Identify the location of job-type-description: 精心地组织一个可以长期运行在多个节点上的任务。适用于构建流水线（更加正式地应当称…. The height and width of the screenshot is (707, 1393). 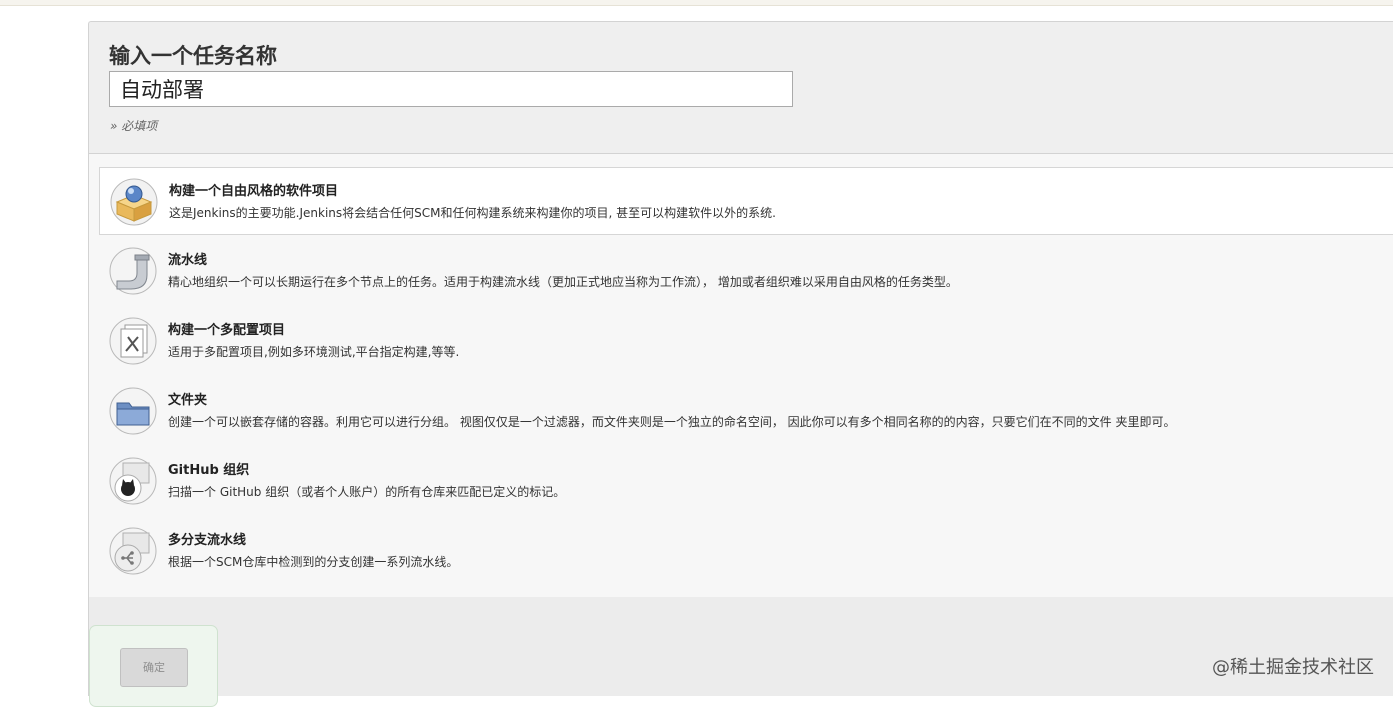
(563, 282).